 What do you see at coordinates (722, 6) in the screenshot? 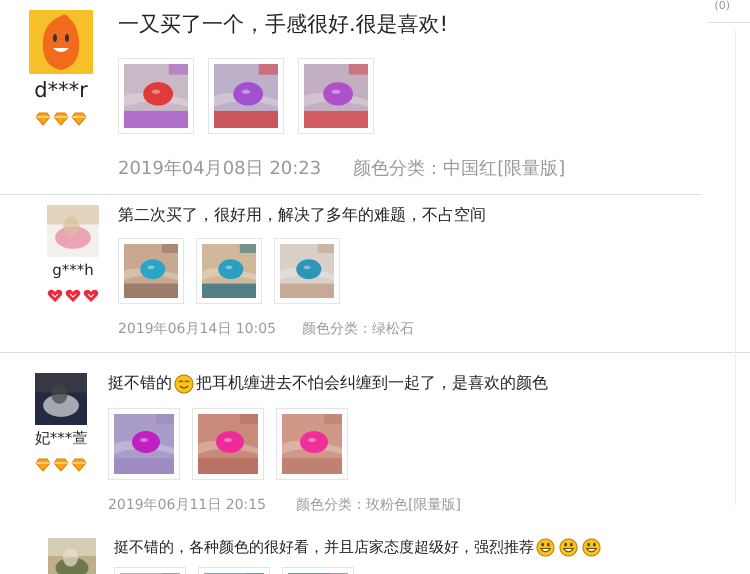
I see `count-text: (0)` at bounding box center [722, 6].